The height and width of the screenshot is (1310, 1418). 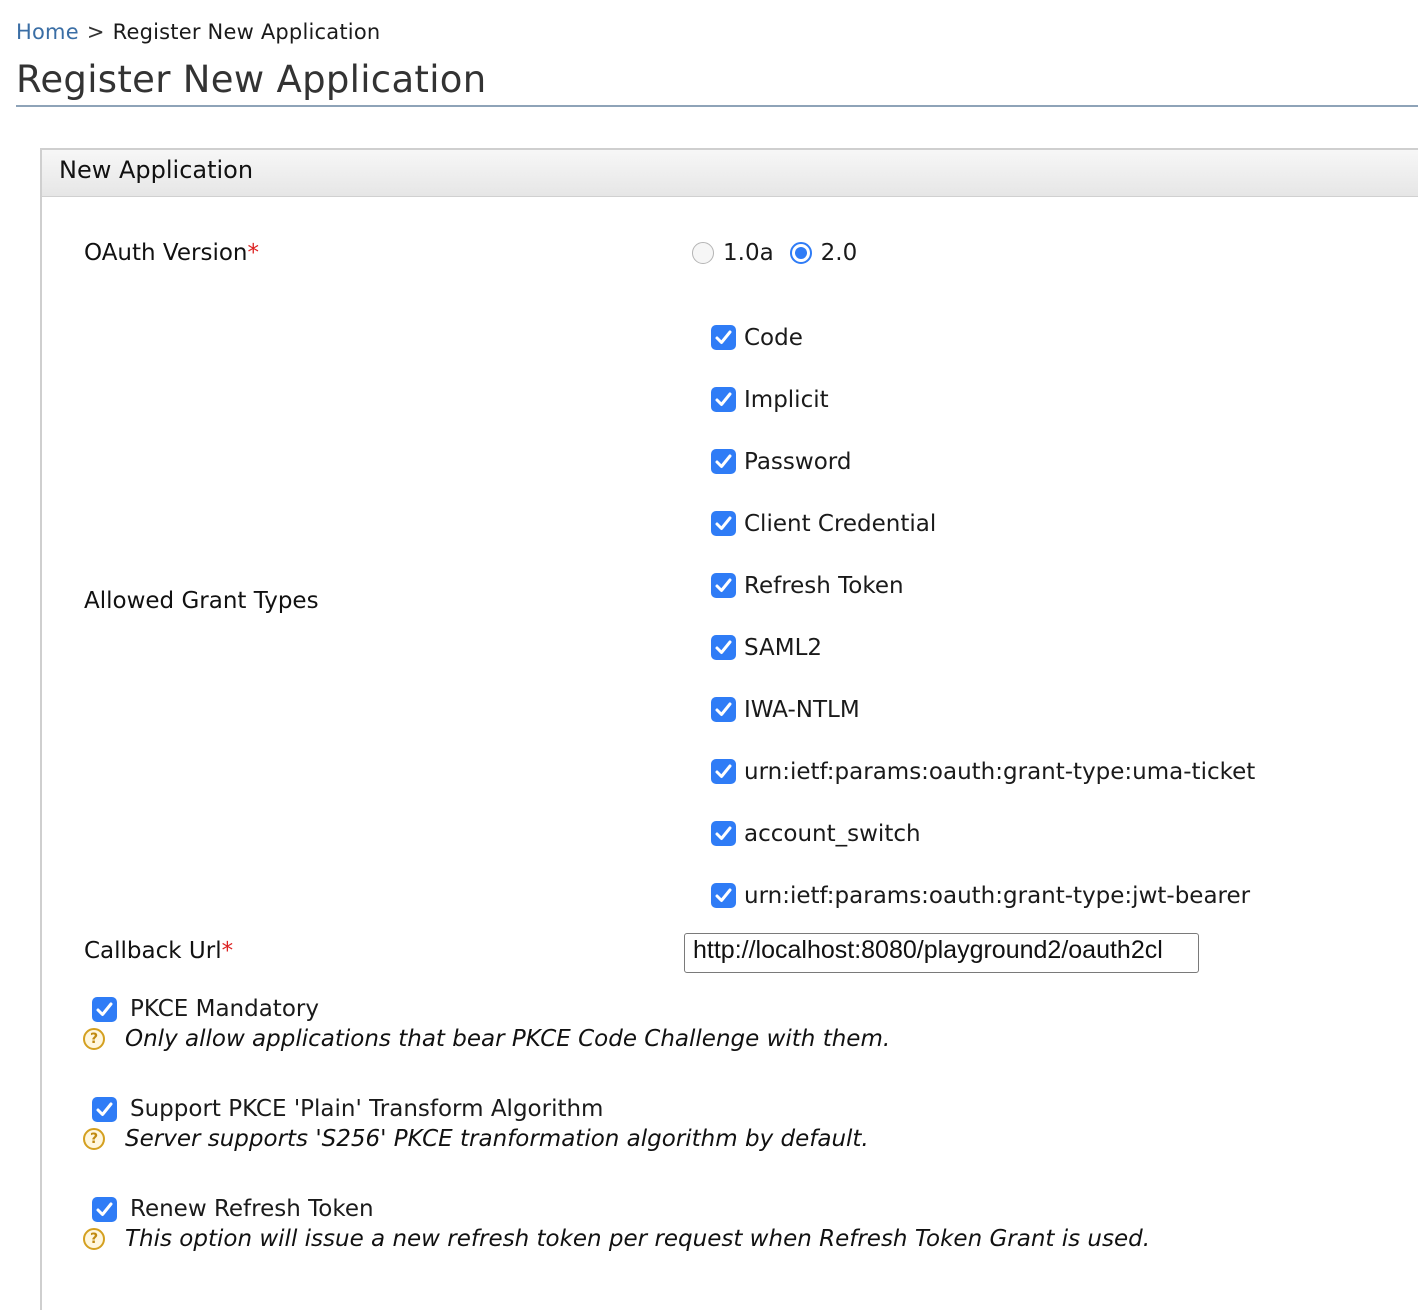 I want to click on grant-type-item: Implicit, so click(x=983, y=403).